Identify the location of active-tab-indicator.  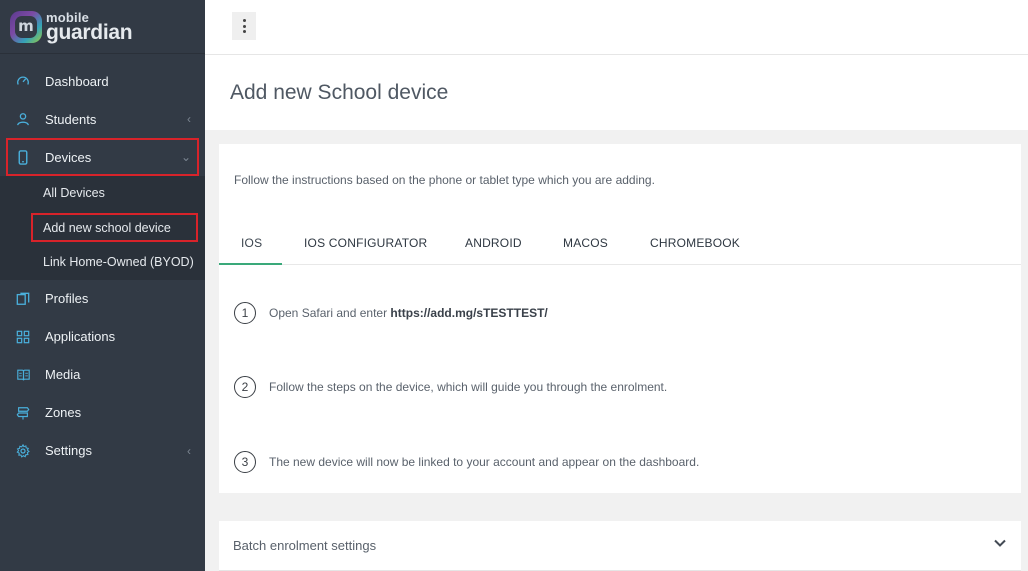
(250, 264).